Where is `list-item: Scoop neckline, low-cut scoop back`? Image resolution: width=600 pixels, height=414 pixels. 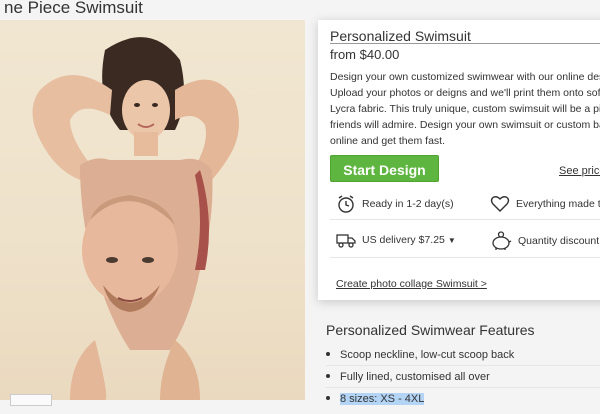
list-item: Scoop neckline, low-cut scoop back is located at coordinates (463, 359).